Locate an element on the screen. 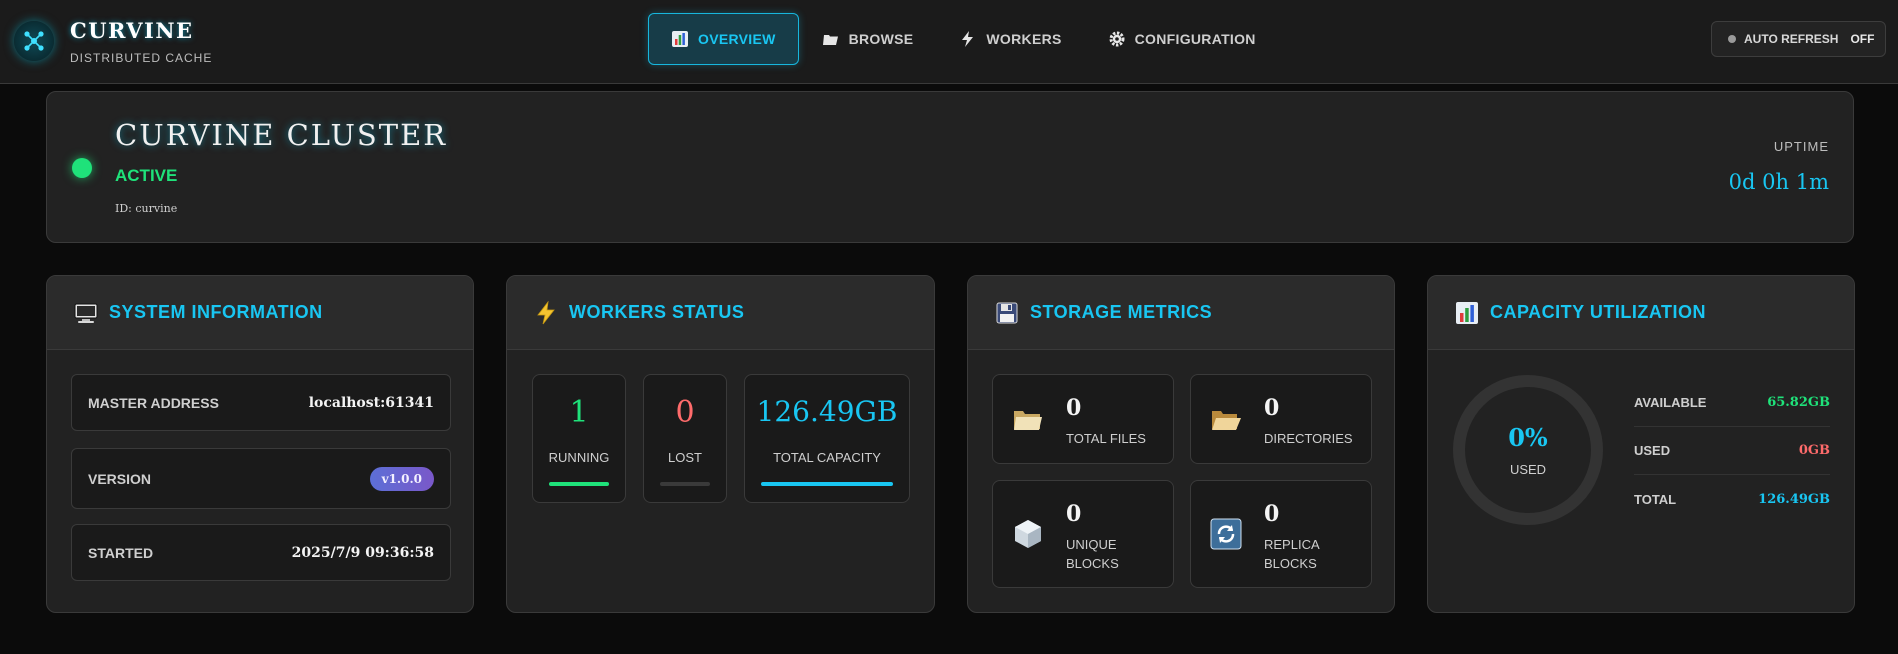  uptime-label: UPTIME is located at coordinates (1801, 146).